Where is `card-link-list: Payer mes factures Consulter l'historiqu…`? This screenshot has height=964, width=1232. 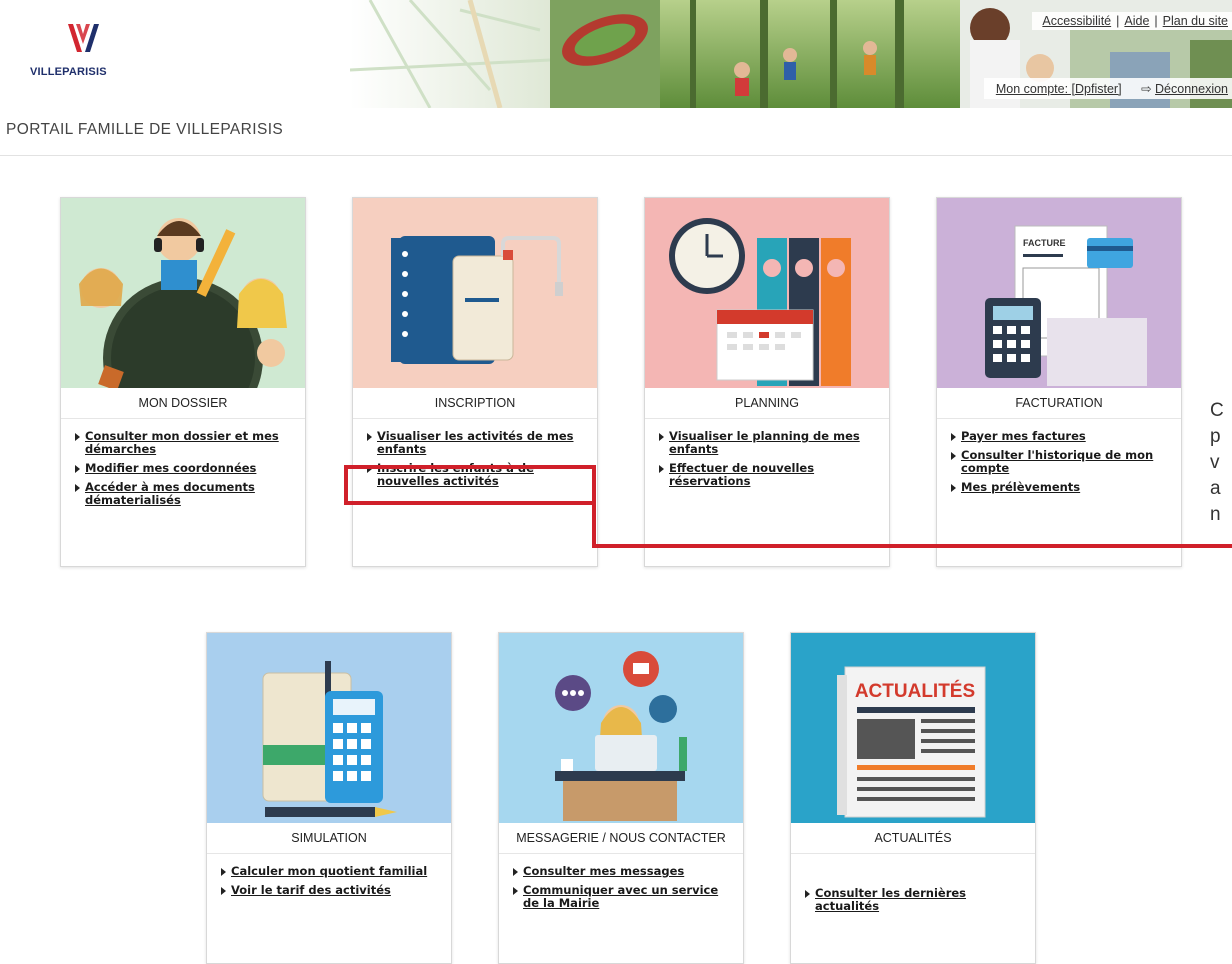
card-link-list: Payer mes factures Consulter l'historiqu… is located at coordinates (1062, 465).